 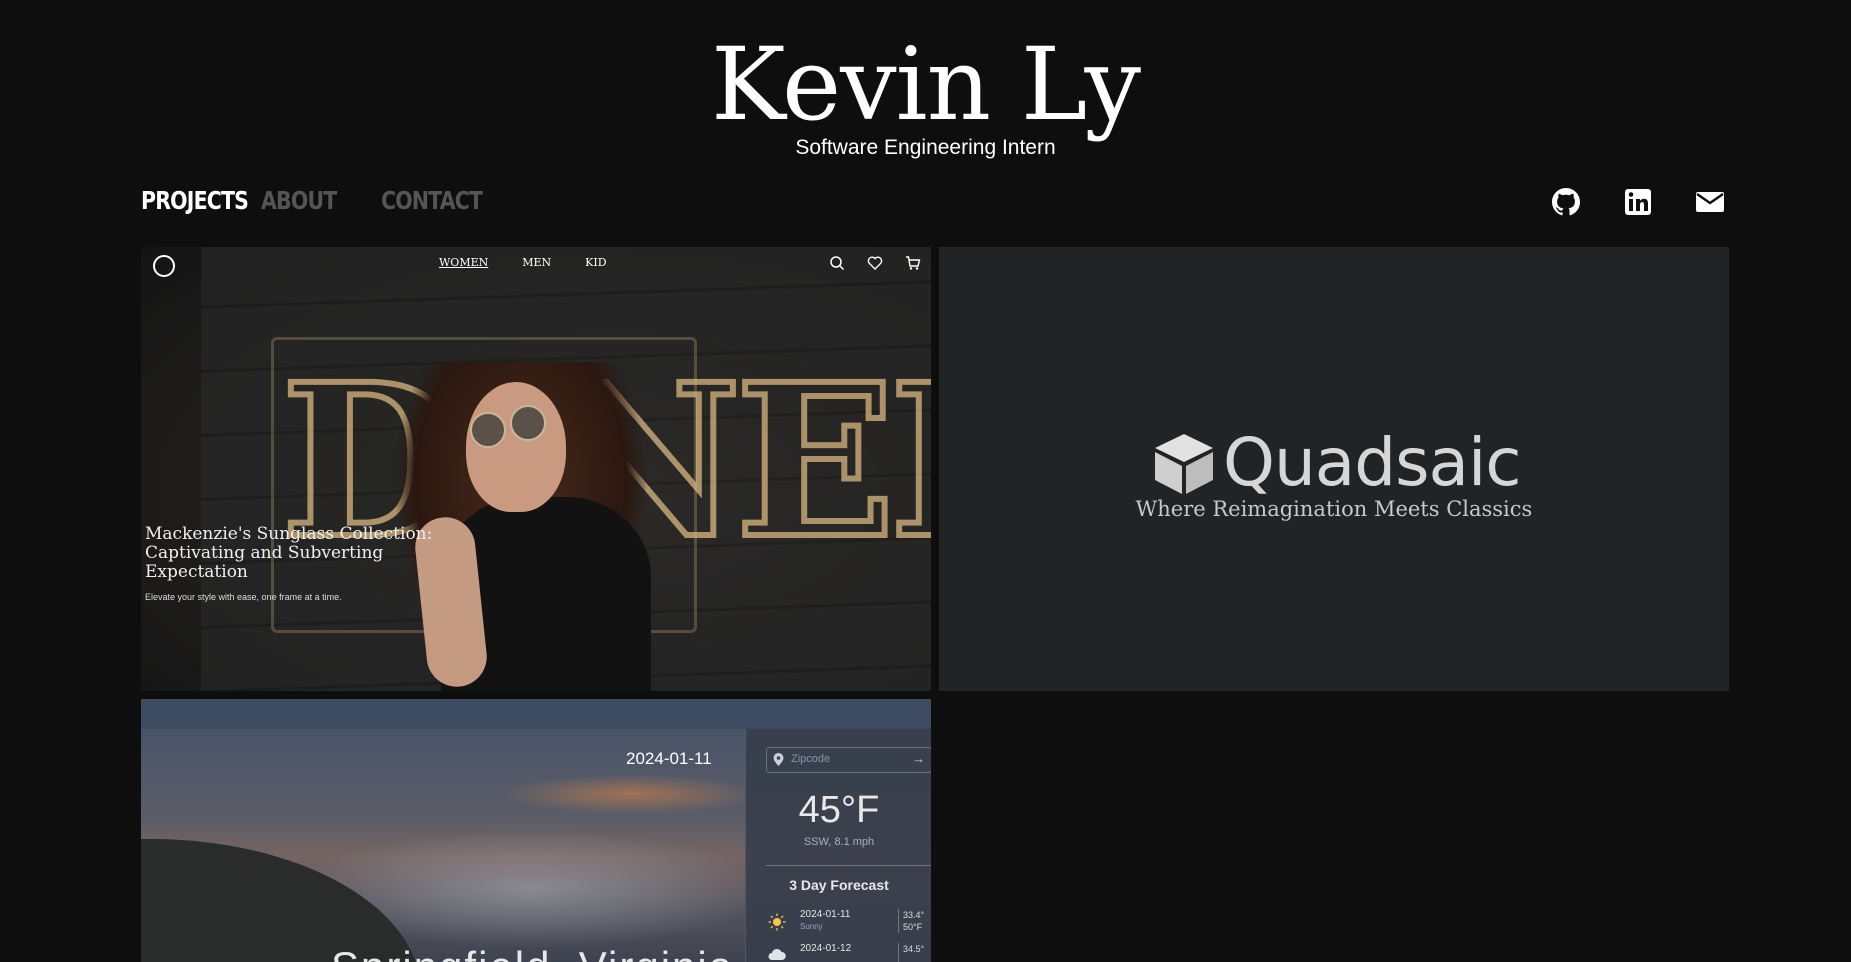 What do you see at coordinates (839, 842) in the screenshot?
I see `wind-info: SSW, 8.1 mph` at bounding box center [839, 842].